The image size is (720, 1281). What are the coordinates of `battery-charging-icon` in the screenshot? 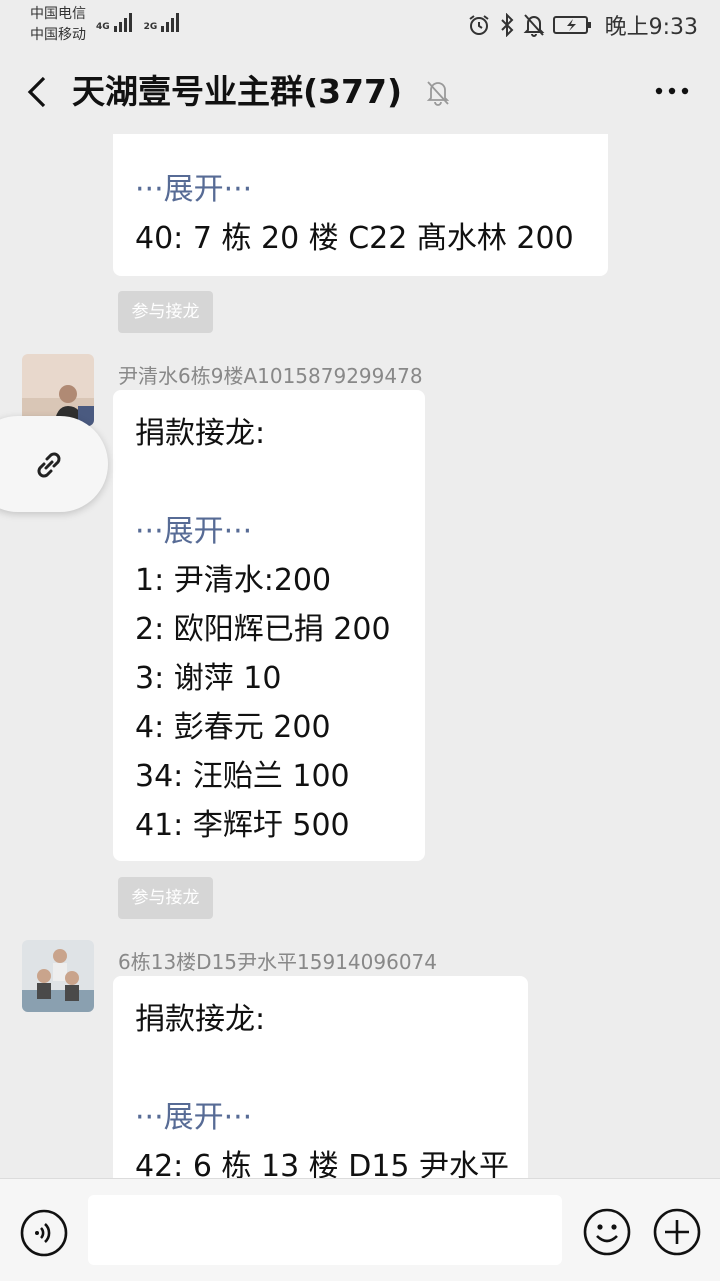 It's located at (571, 25).